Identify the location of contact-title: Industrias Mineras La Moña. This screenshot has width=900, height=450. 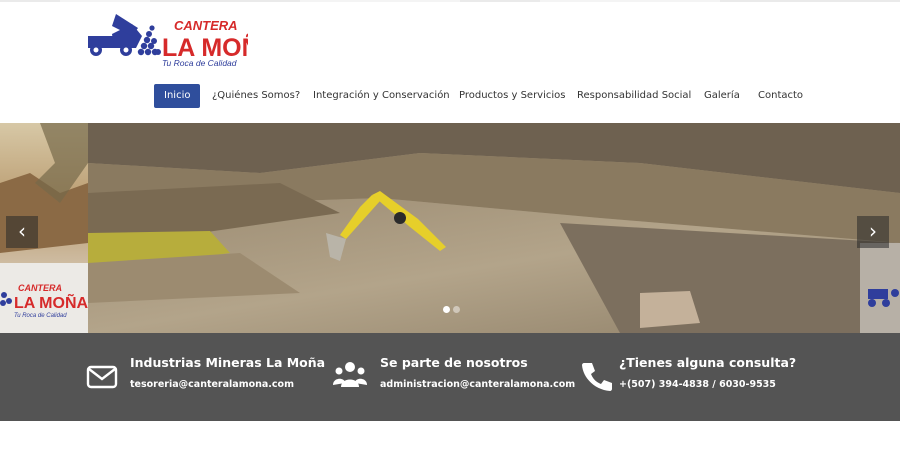
(228, 362).